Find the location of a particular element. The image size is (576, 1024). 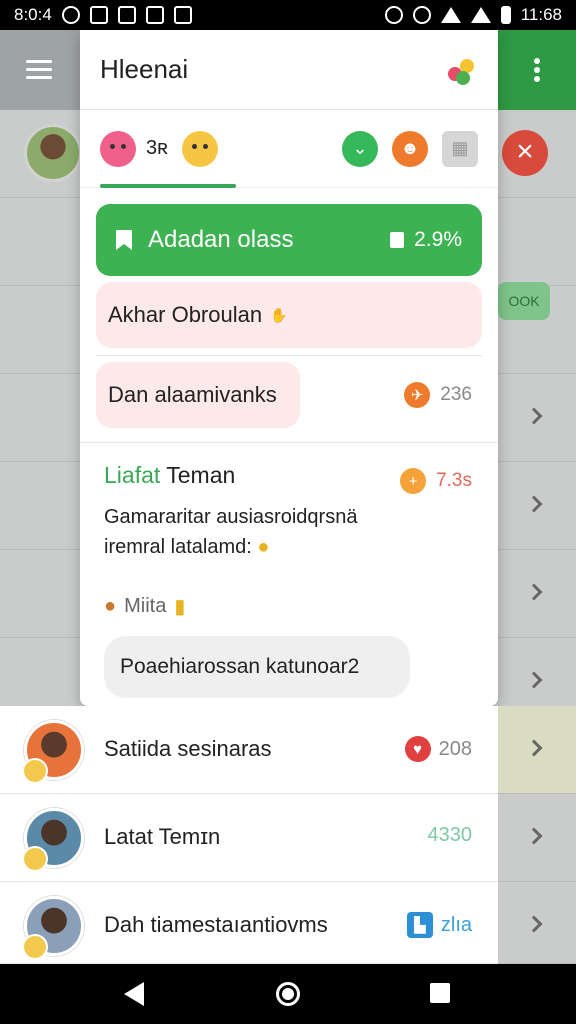

list-item-name: Dah tiamestaıantiovms is located at coordinates (216, 924).